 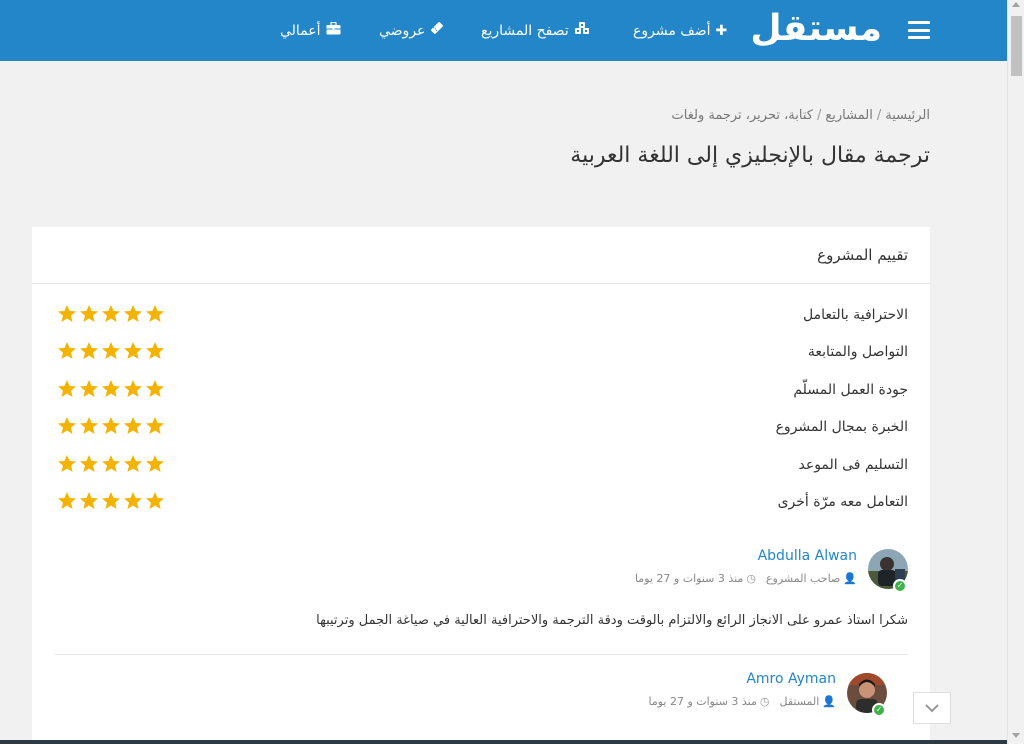 What do you see at coordinates (807, 556) in the screenshot?
I see `reviewer-name: Abdulla Alwan` at bounding box center [807, 556].